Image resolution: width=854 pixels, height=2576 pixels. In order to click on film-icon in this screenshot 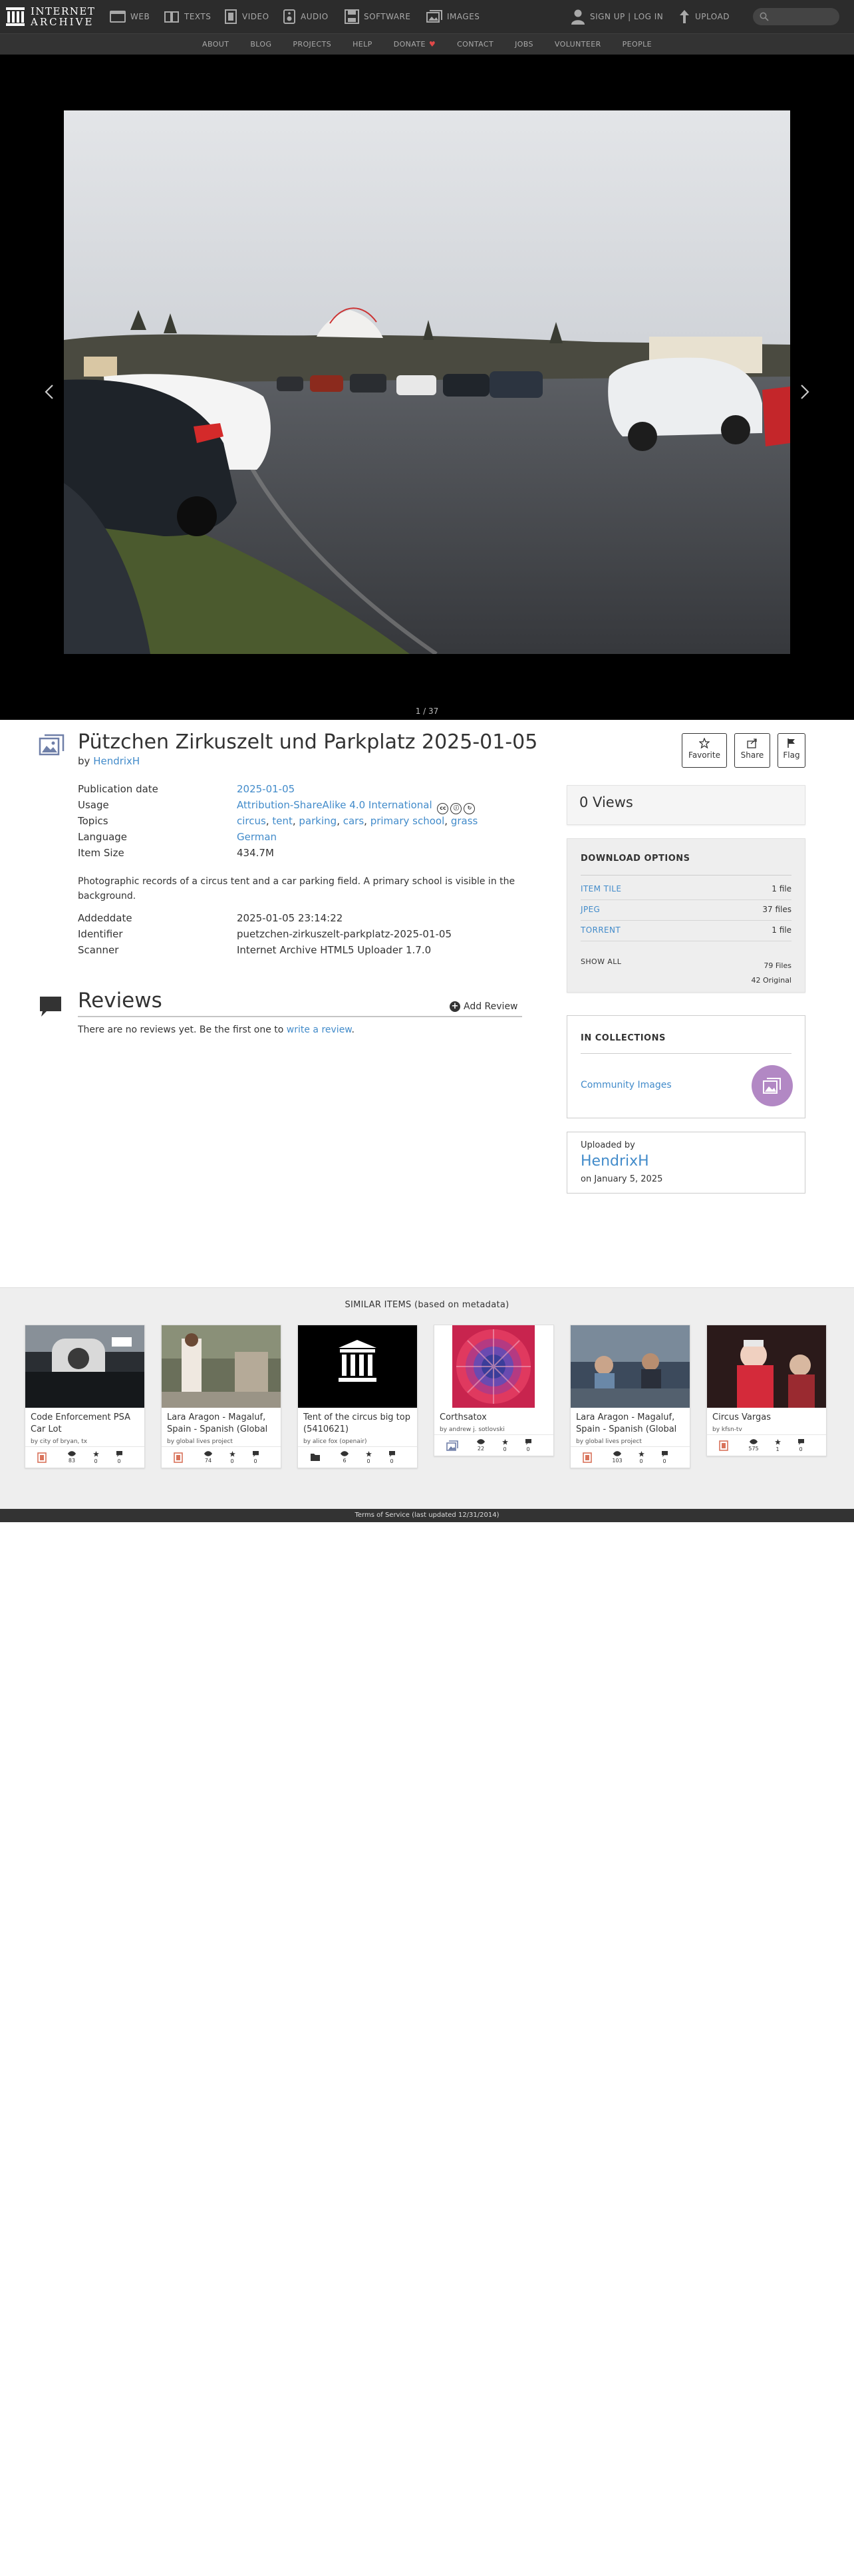, I will do `click(231, 16)`.